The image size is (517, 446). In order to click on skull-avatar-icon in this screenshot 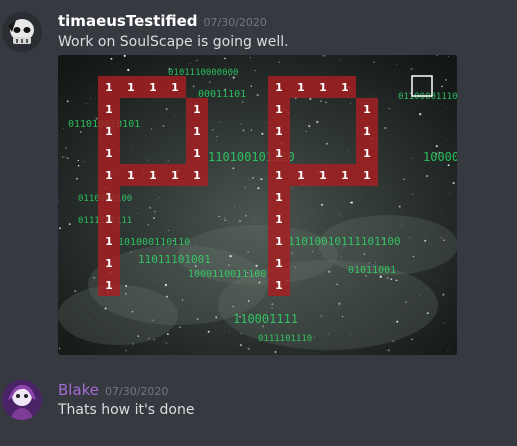, I will do `click(22, 32)`.